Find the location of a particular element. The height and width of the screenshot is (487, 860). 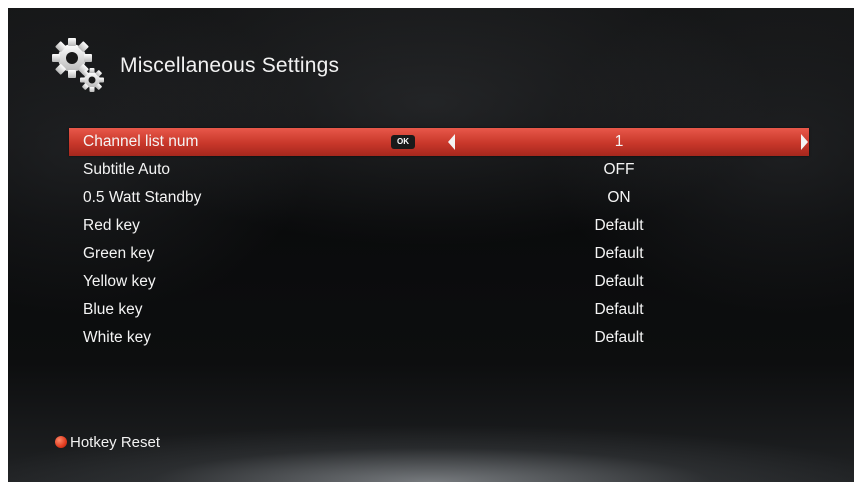

menu-item-value: 1 is located at coordinates (619, 141).